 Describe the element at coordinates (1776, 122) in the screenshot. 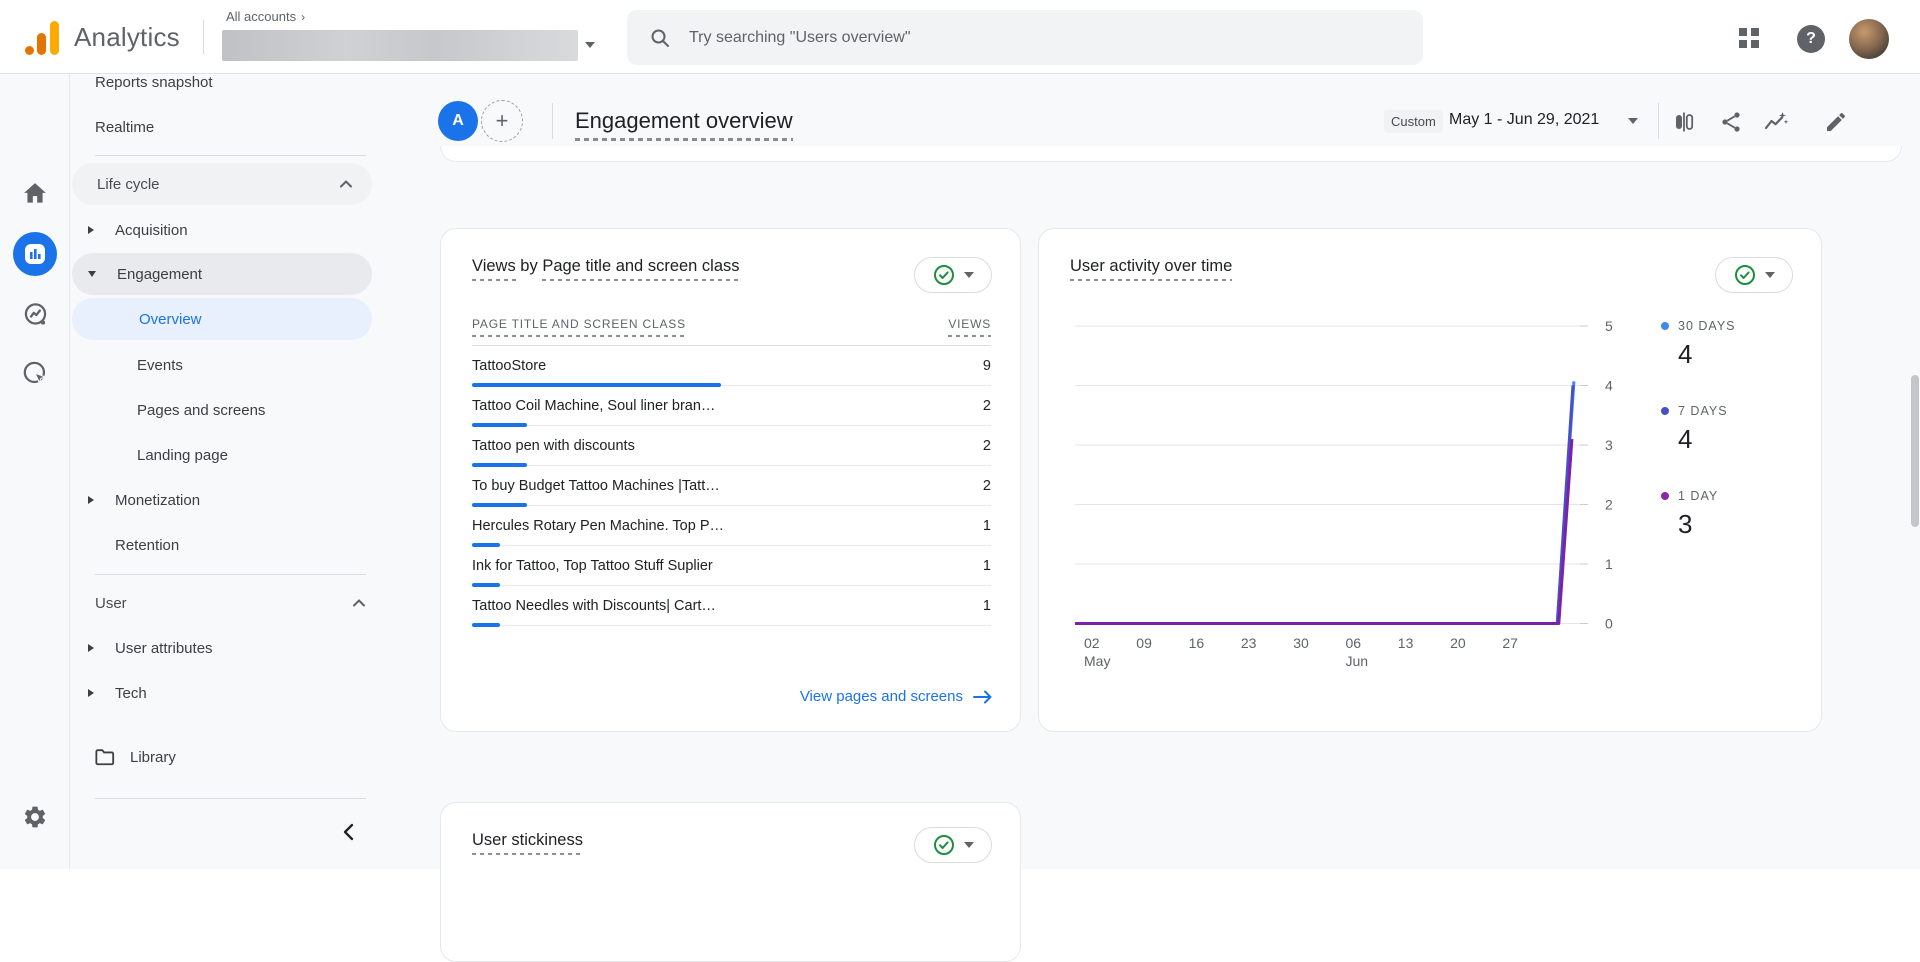

I see `insights-icon` at that location.